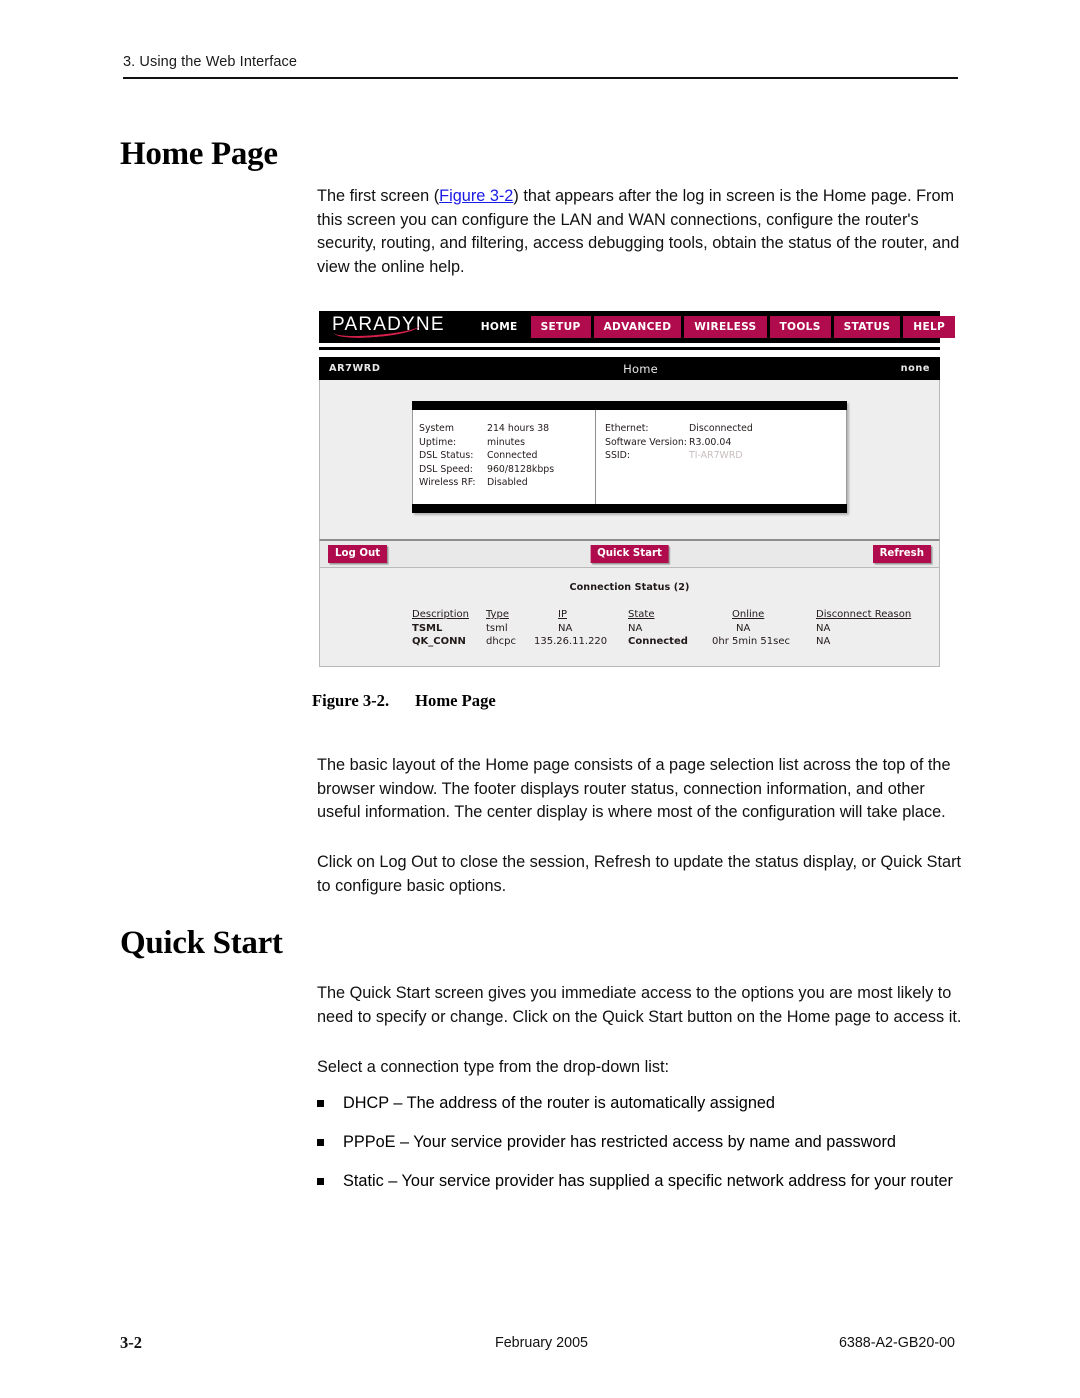 This screenshot has height=1398, width=1080. What do you see at coordinates (743, 628) in the screenshot?
I see `cell-online: NA` at bounding box center [743, 628].